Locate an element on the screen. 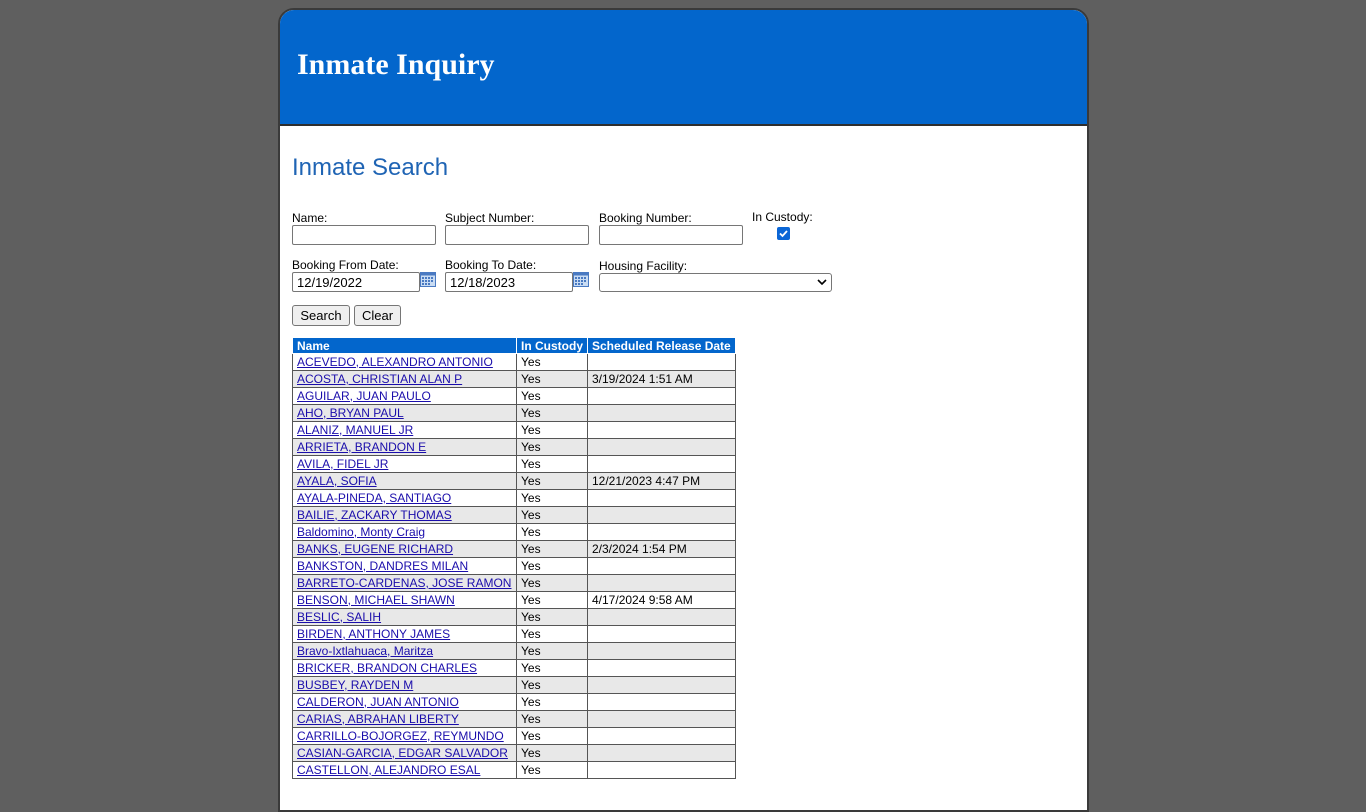 The width and height of the screenshot is (1366, 812). inmate-name-link: AYALA, SOFIA is located at coordinates (337, 481).